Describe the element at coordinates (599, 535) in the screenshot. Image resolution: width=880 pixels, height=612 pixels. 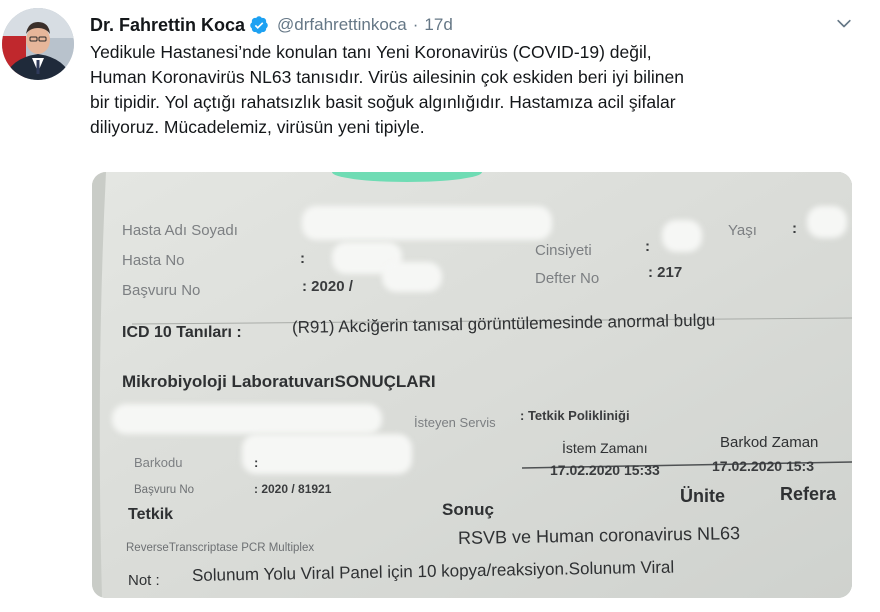
I see `test-result: RSVB ve Human coronavirus NL63` at that location.